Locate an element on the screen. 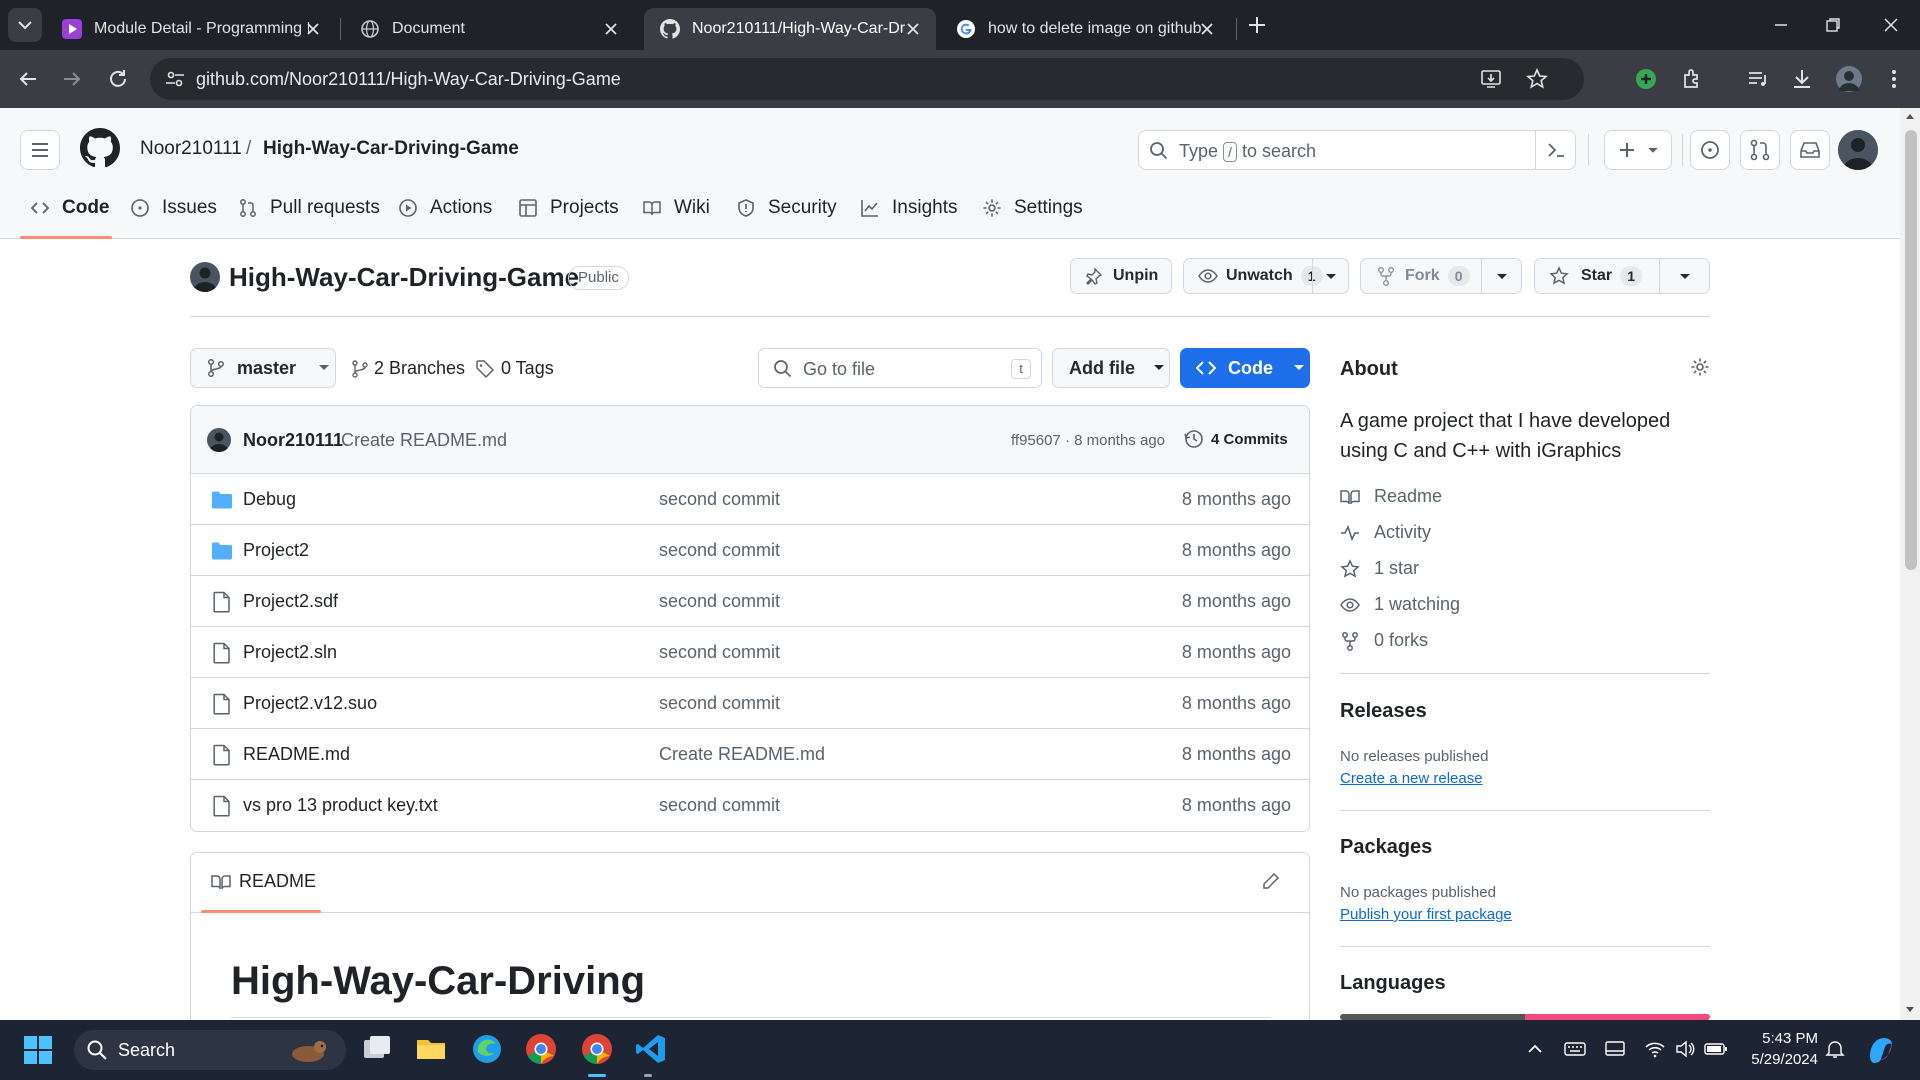  file-name: vs pro 13 product key.txt is located at coordinates (340, 805).